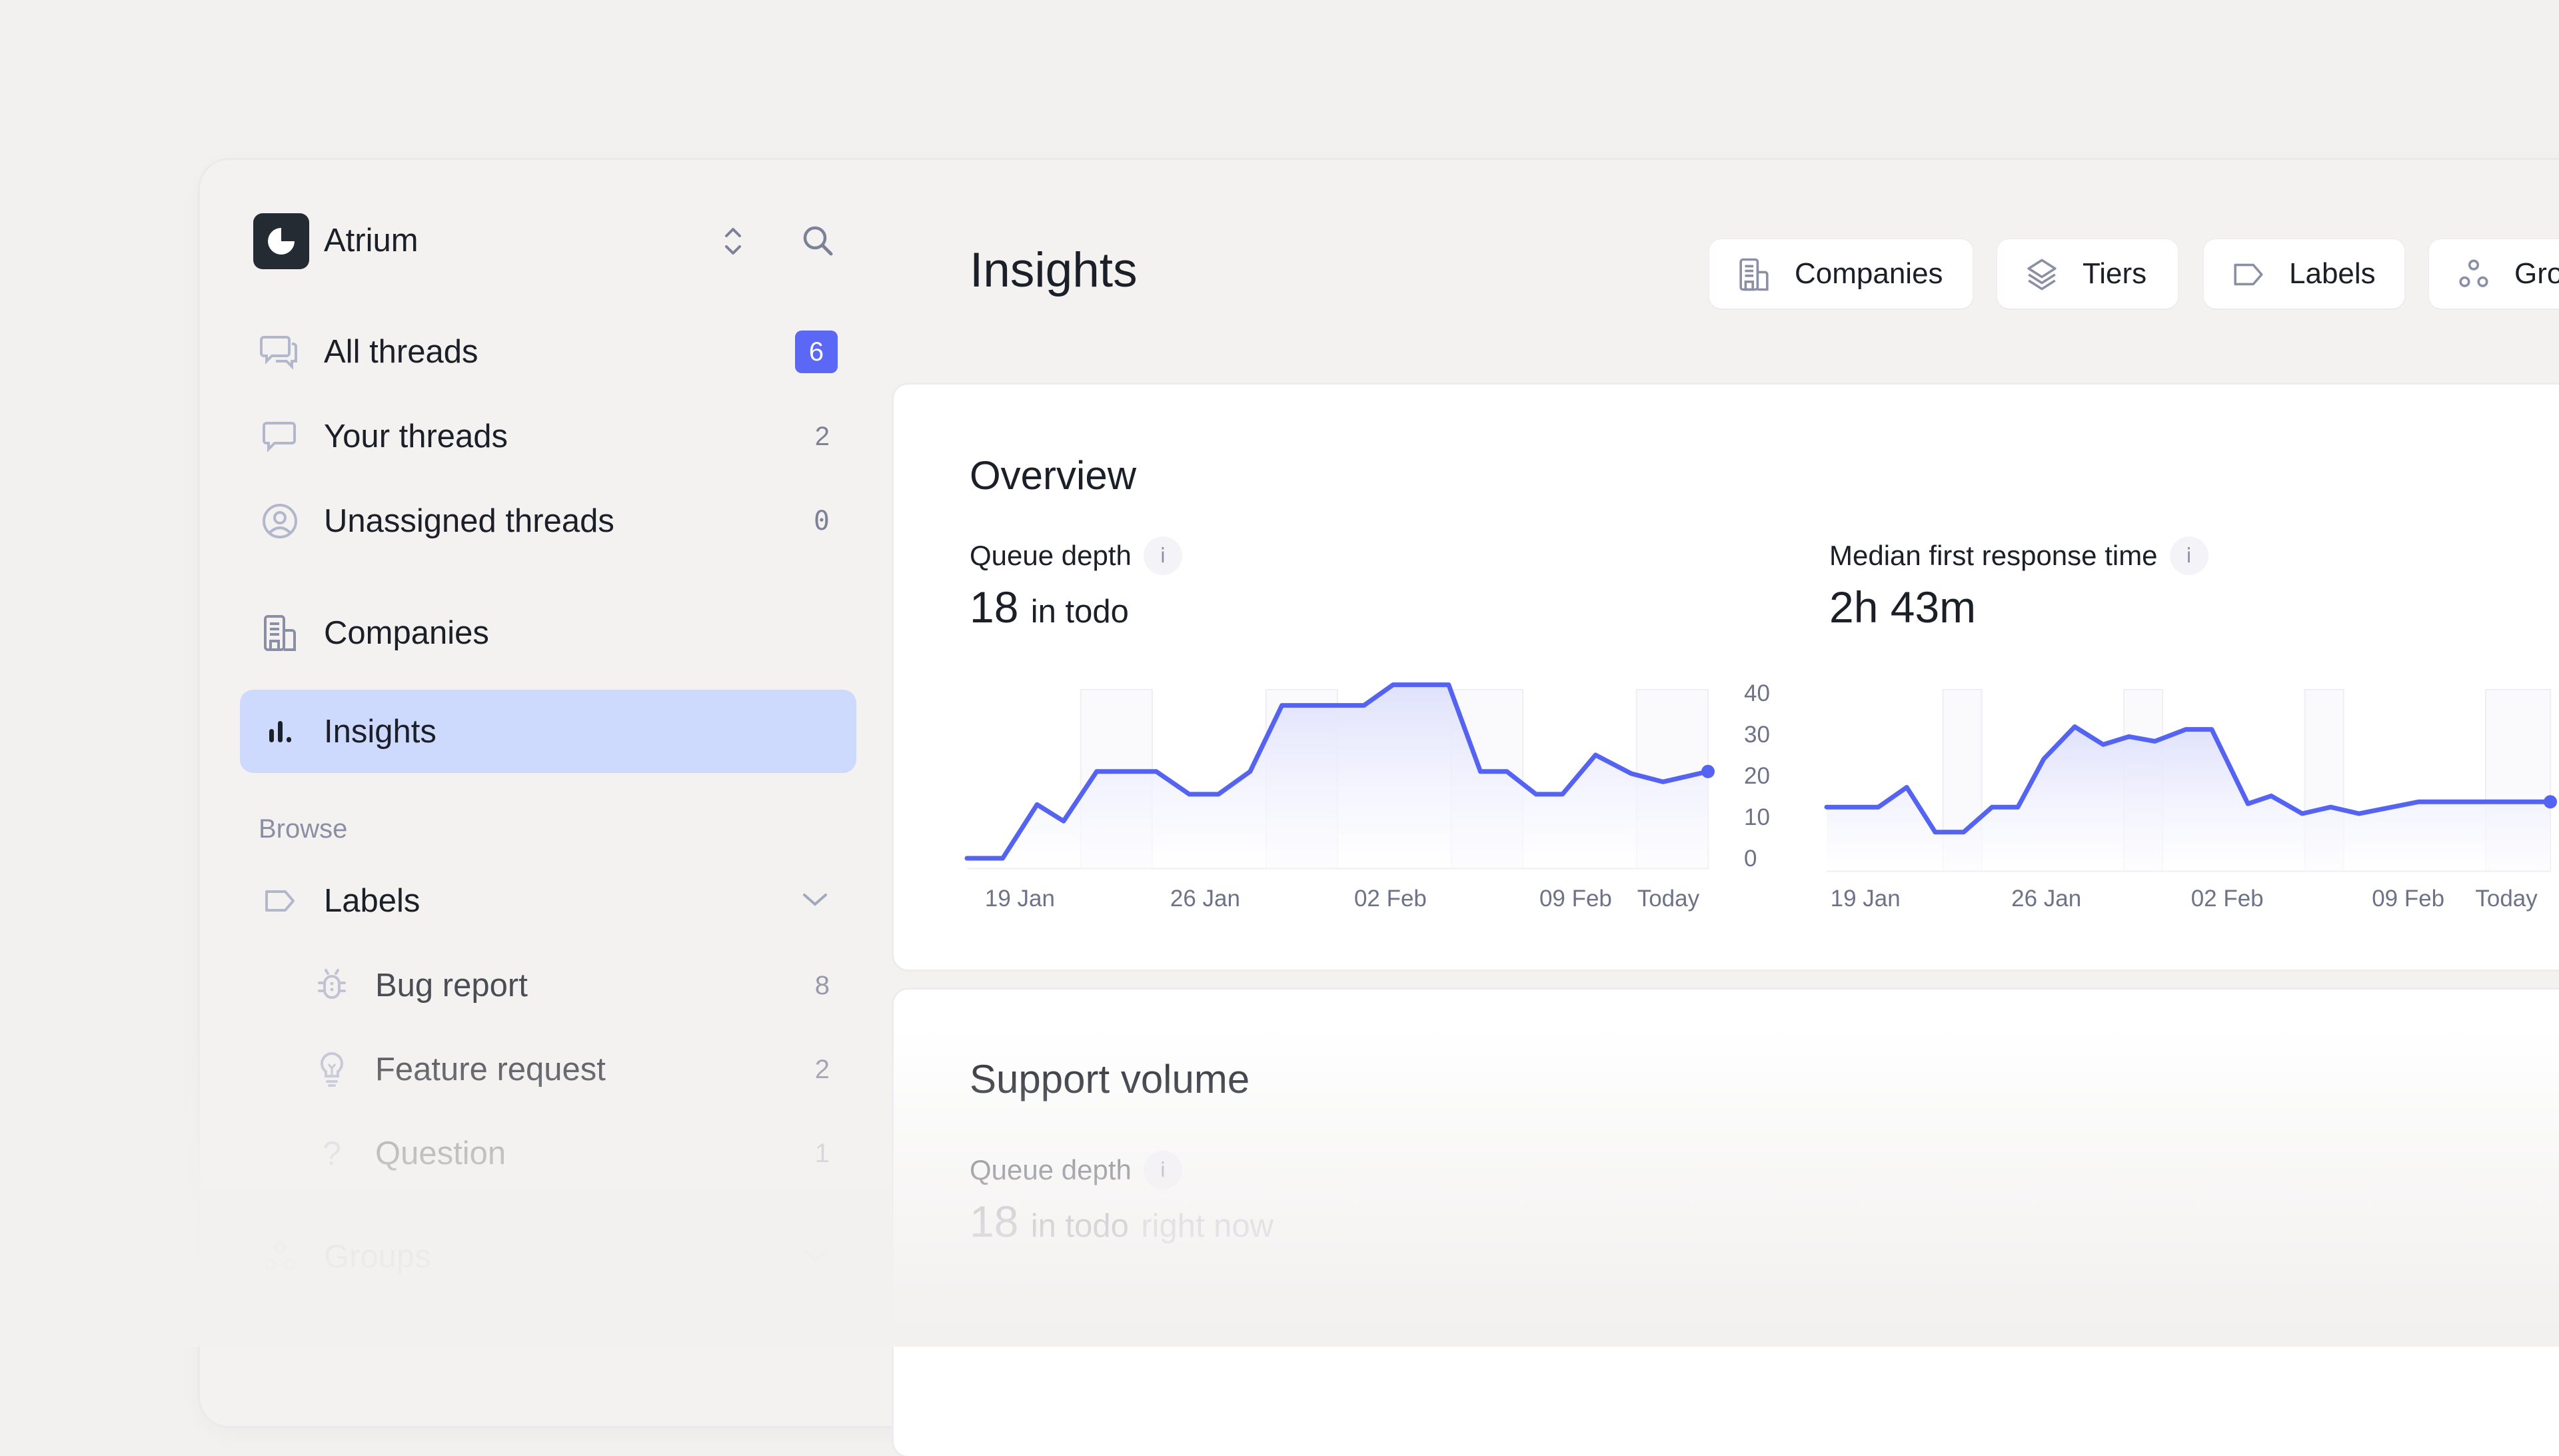 The image size is (2559, 1456). I want to click on filter-companies-button: Companies, so click(1841, 274).